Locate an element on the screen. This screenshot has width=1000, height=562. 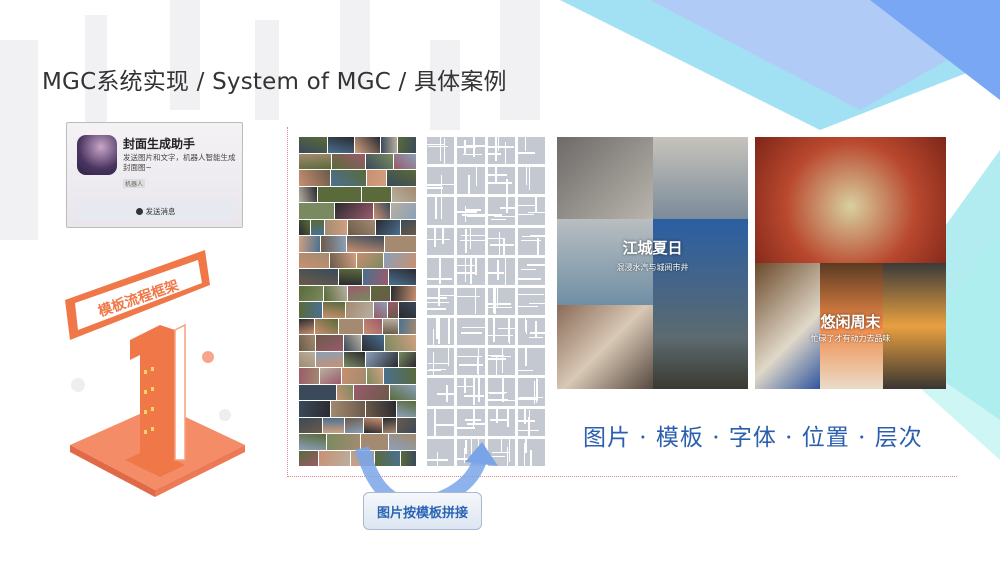
feature-caption: 图片 · 模板 · 字体 · 位置 · 层次 is located at coordinates (753, 438).